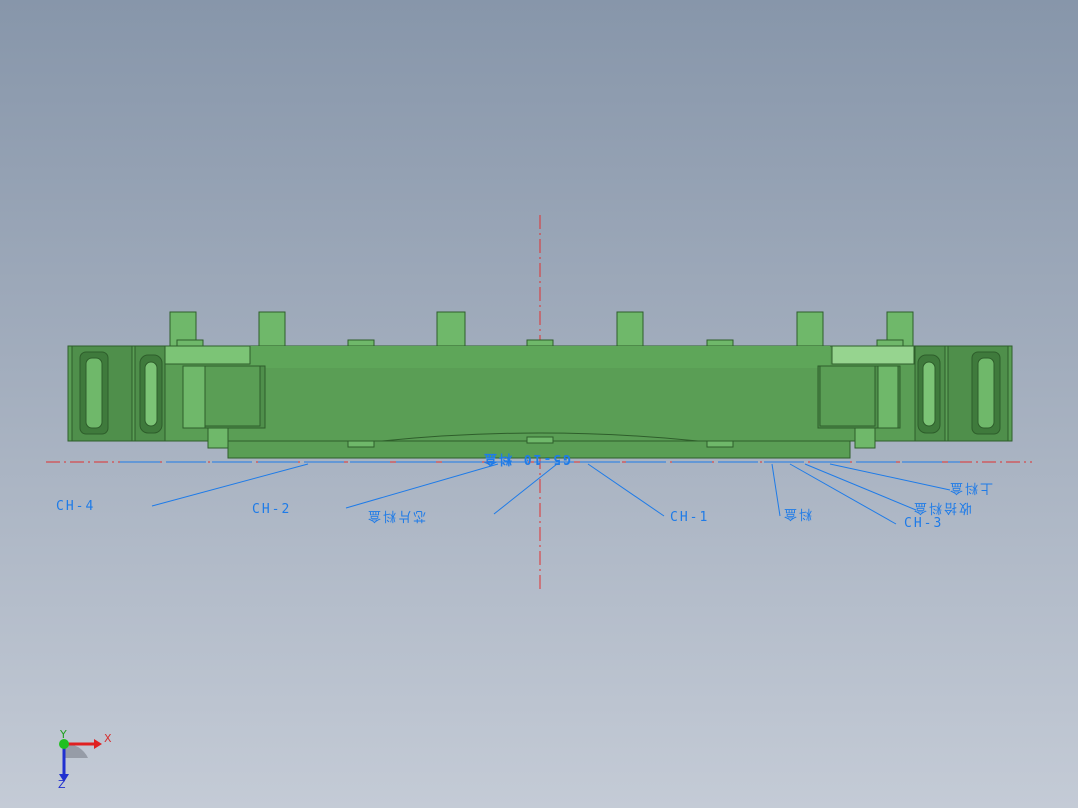  What do you see at coordinates (63, 734) in the screenshot?
I see `y-axis-label: Y` at bounding box center [63, 734].